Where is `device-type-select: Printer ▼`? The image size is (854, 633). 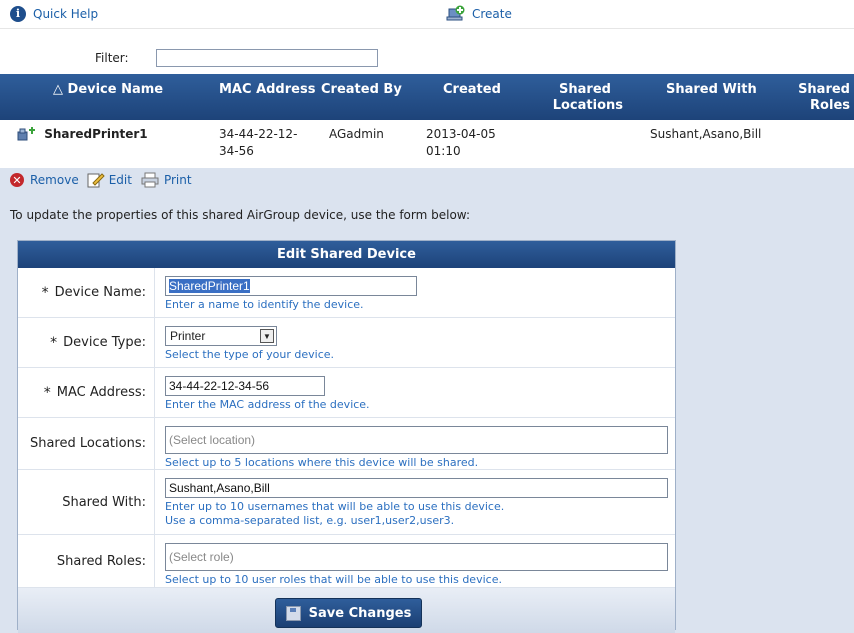
device-type-select: Printer ▼ is located at coordinates (221, 336).